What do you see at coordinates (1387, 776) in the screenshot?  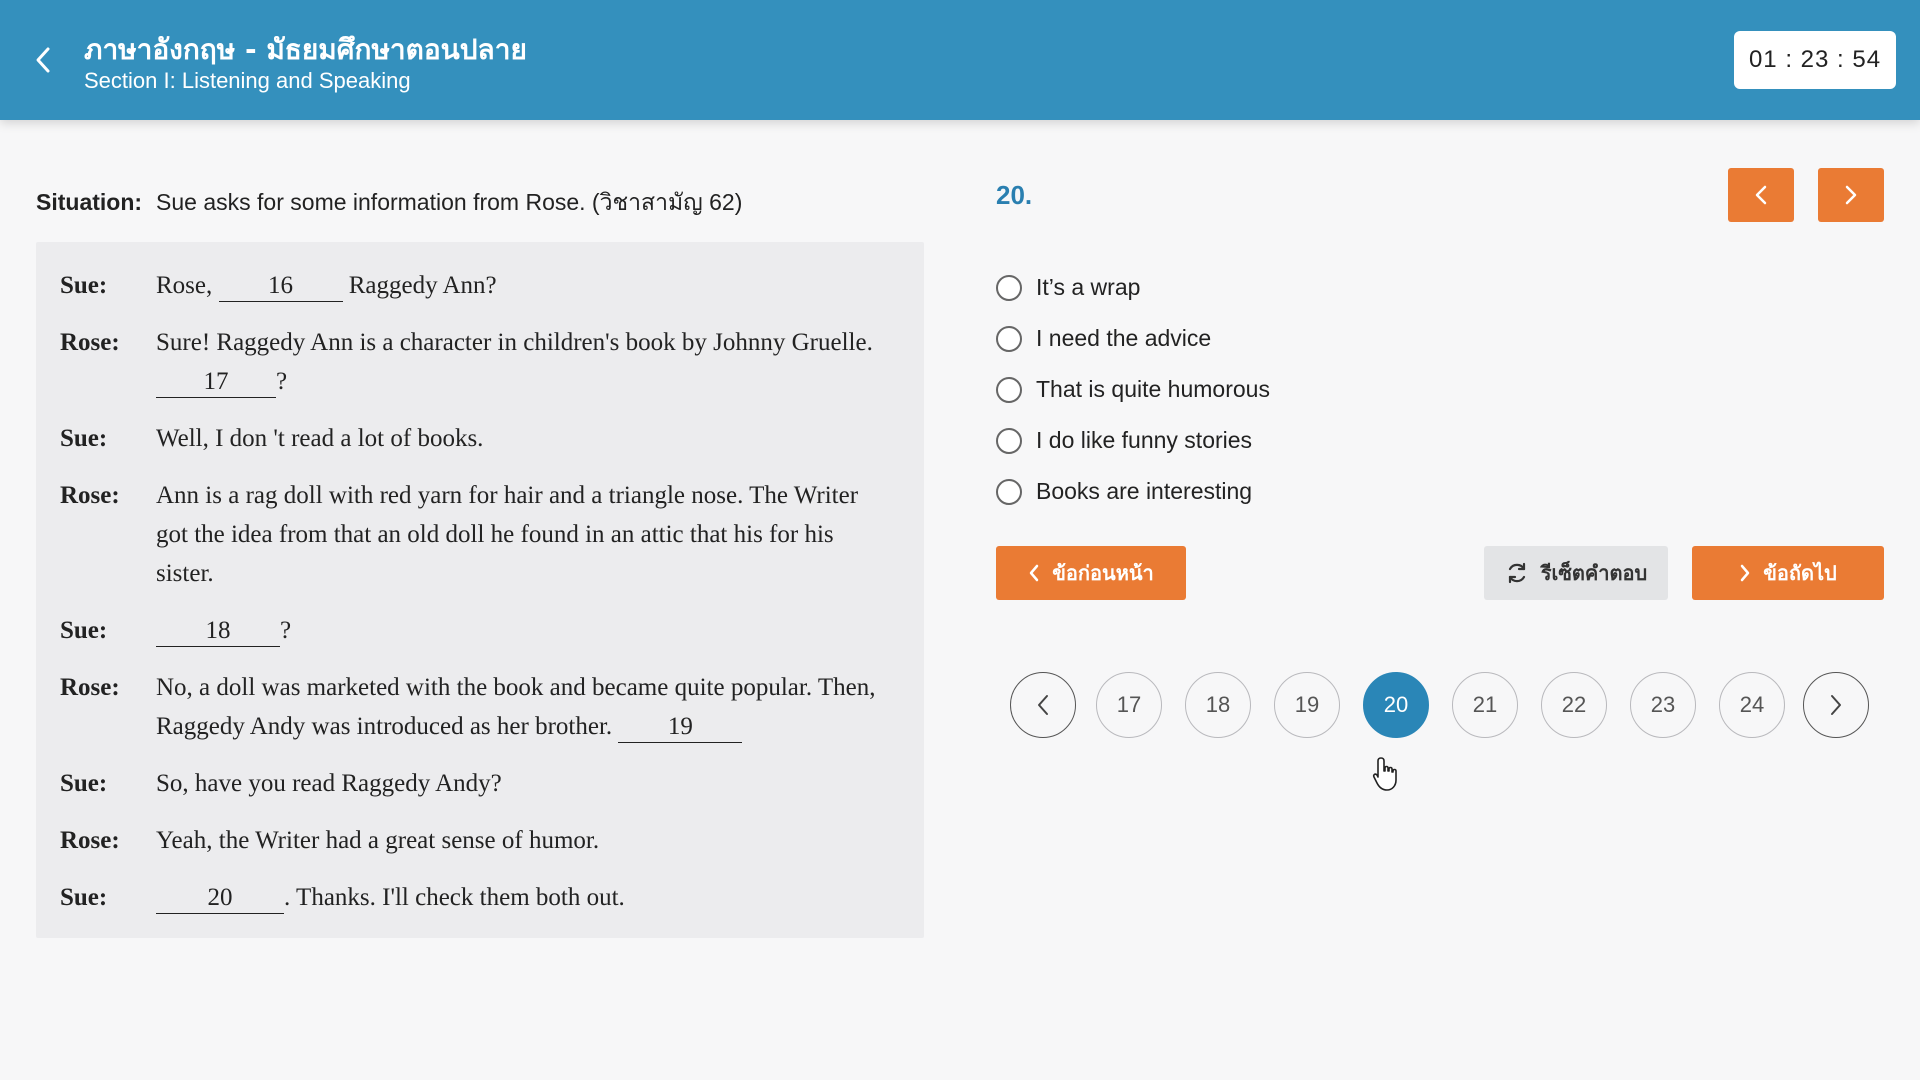 I see `hand-pointer-cursor-icon` at bounding box center [1387, 776].